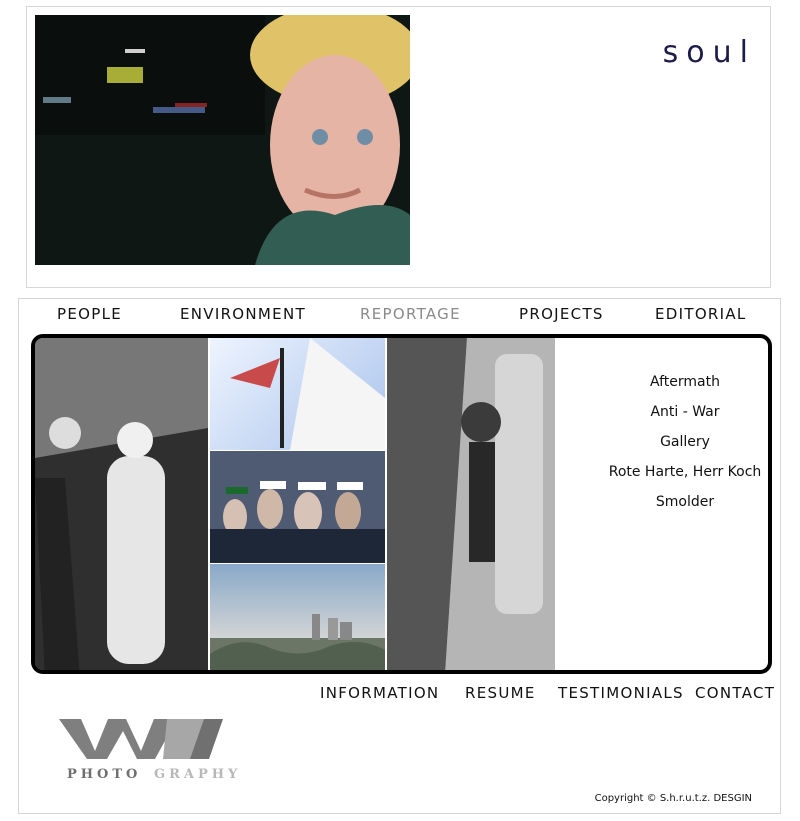 The width and height of the screenshot is (800, 821). Describe the element at coordinates (297, 394) in the screenshot. I see `flag-building-photo` at that location.